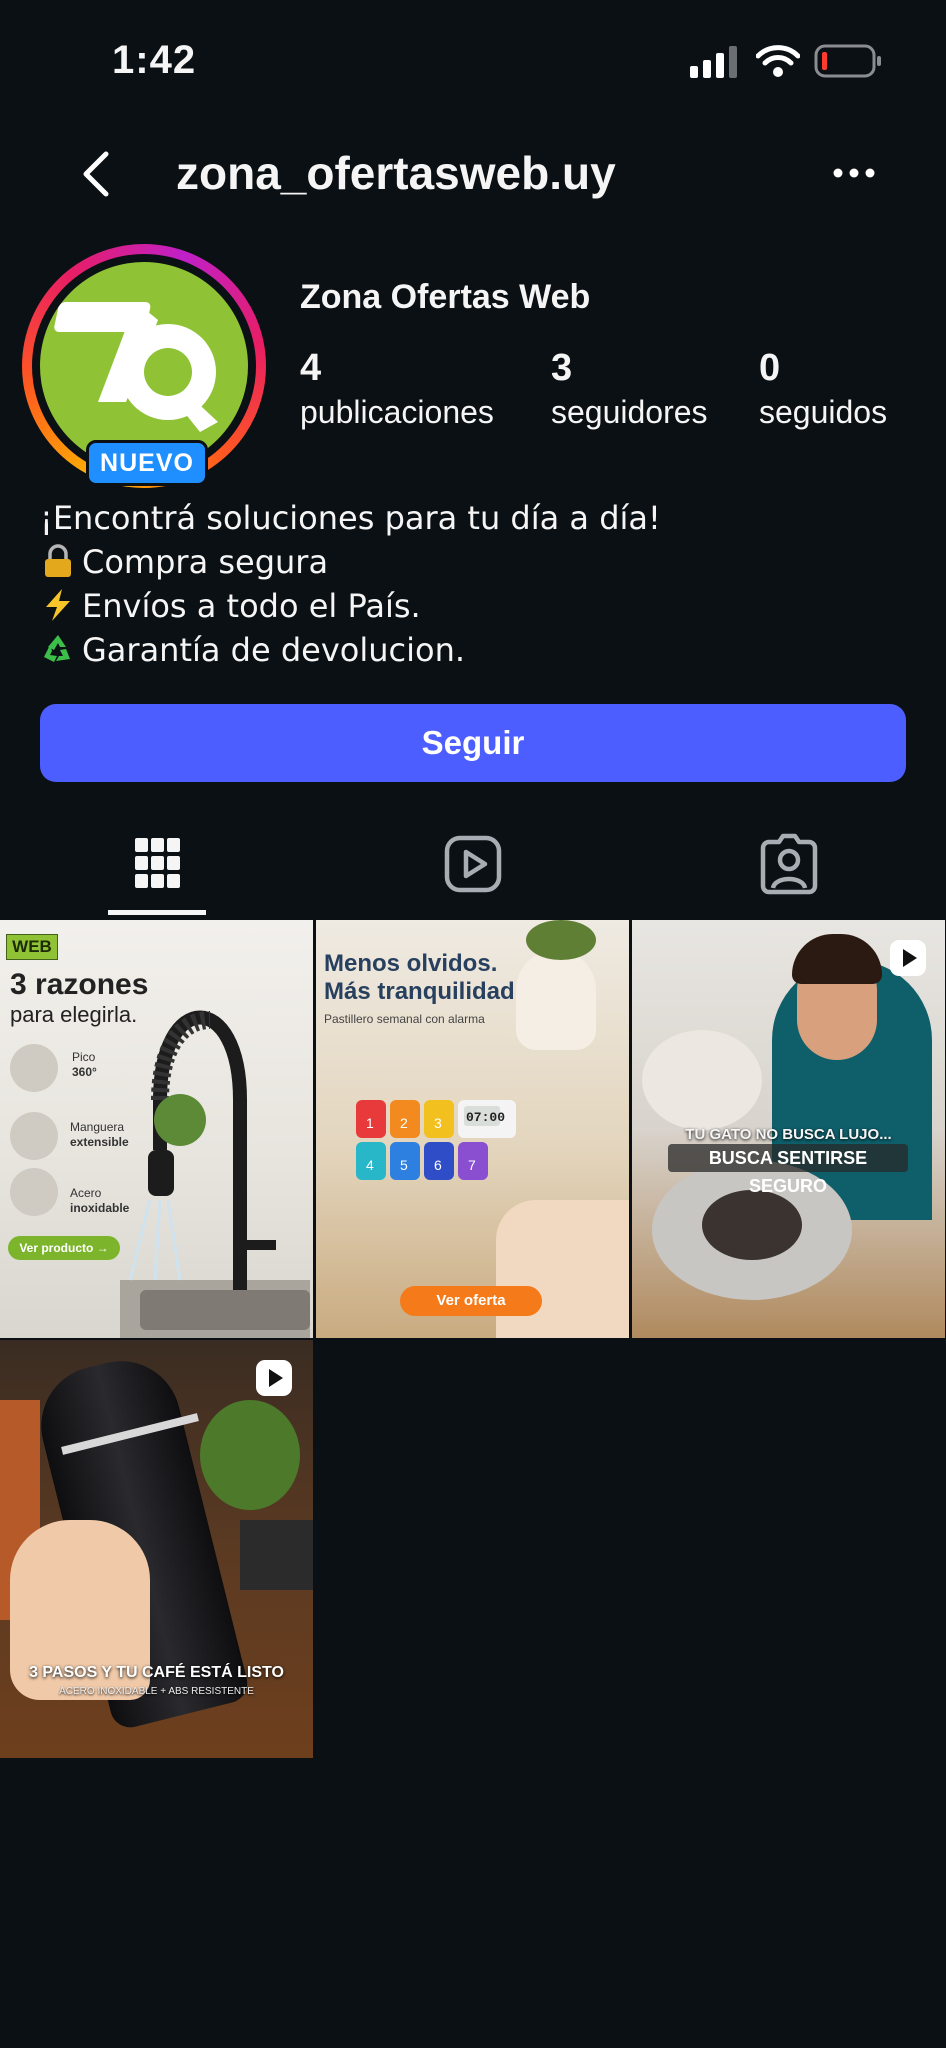  What do you see at coordinates (58, 560) in the screenshot?
I see `lock-icon` at bounding box center [58, 560].